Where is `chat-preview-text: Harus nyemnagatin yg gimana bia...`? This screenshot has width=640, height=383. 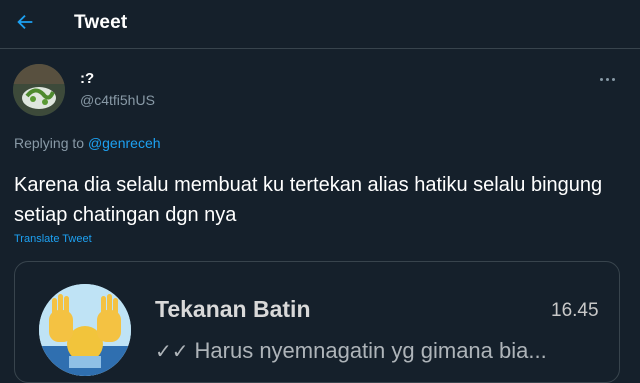
chat-preview-text: Harus nyemnagatin yg gimana bia... is located at coordinates (370, 350).